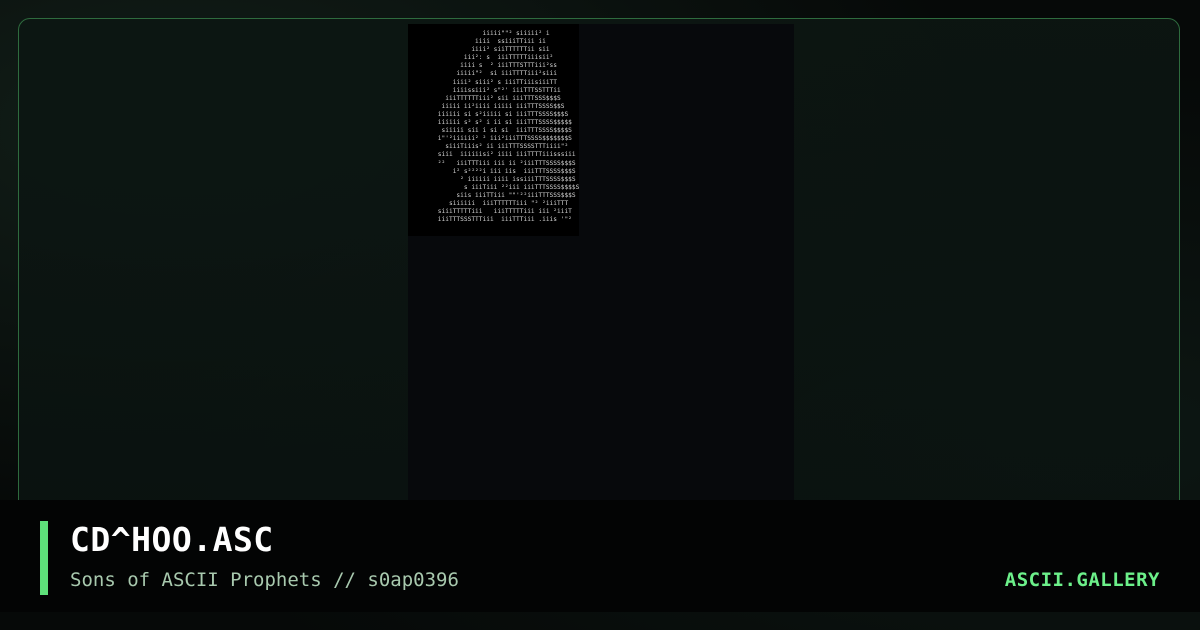 The width and height of the screenshot is (1200, 630). Describe the element at coordinates (264, 580) in the screenshot. I see `artwork-subtitle: Sons of ASCII Prophets // s0ap0396` at that location.